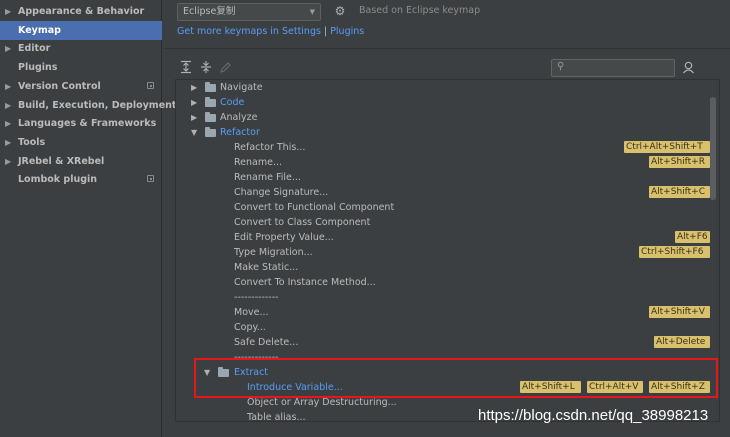 The height and width of the screenshot is (437, 730). What do you see at coordinates (240, 132) in the screenshot?
I see `tree-row-label: Refactor` at bounding box center [240, 132].